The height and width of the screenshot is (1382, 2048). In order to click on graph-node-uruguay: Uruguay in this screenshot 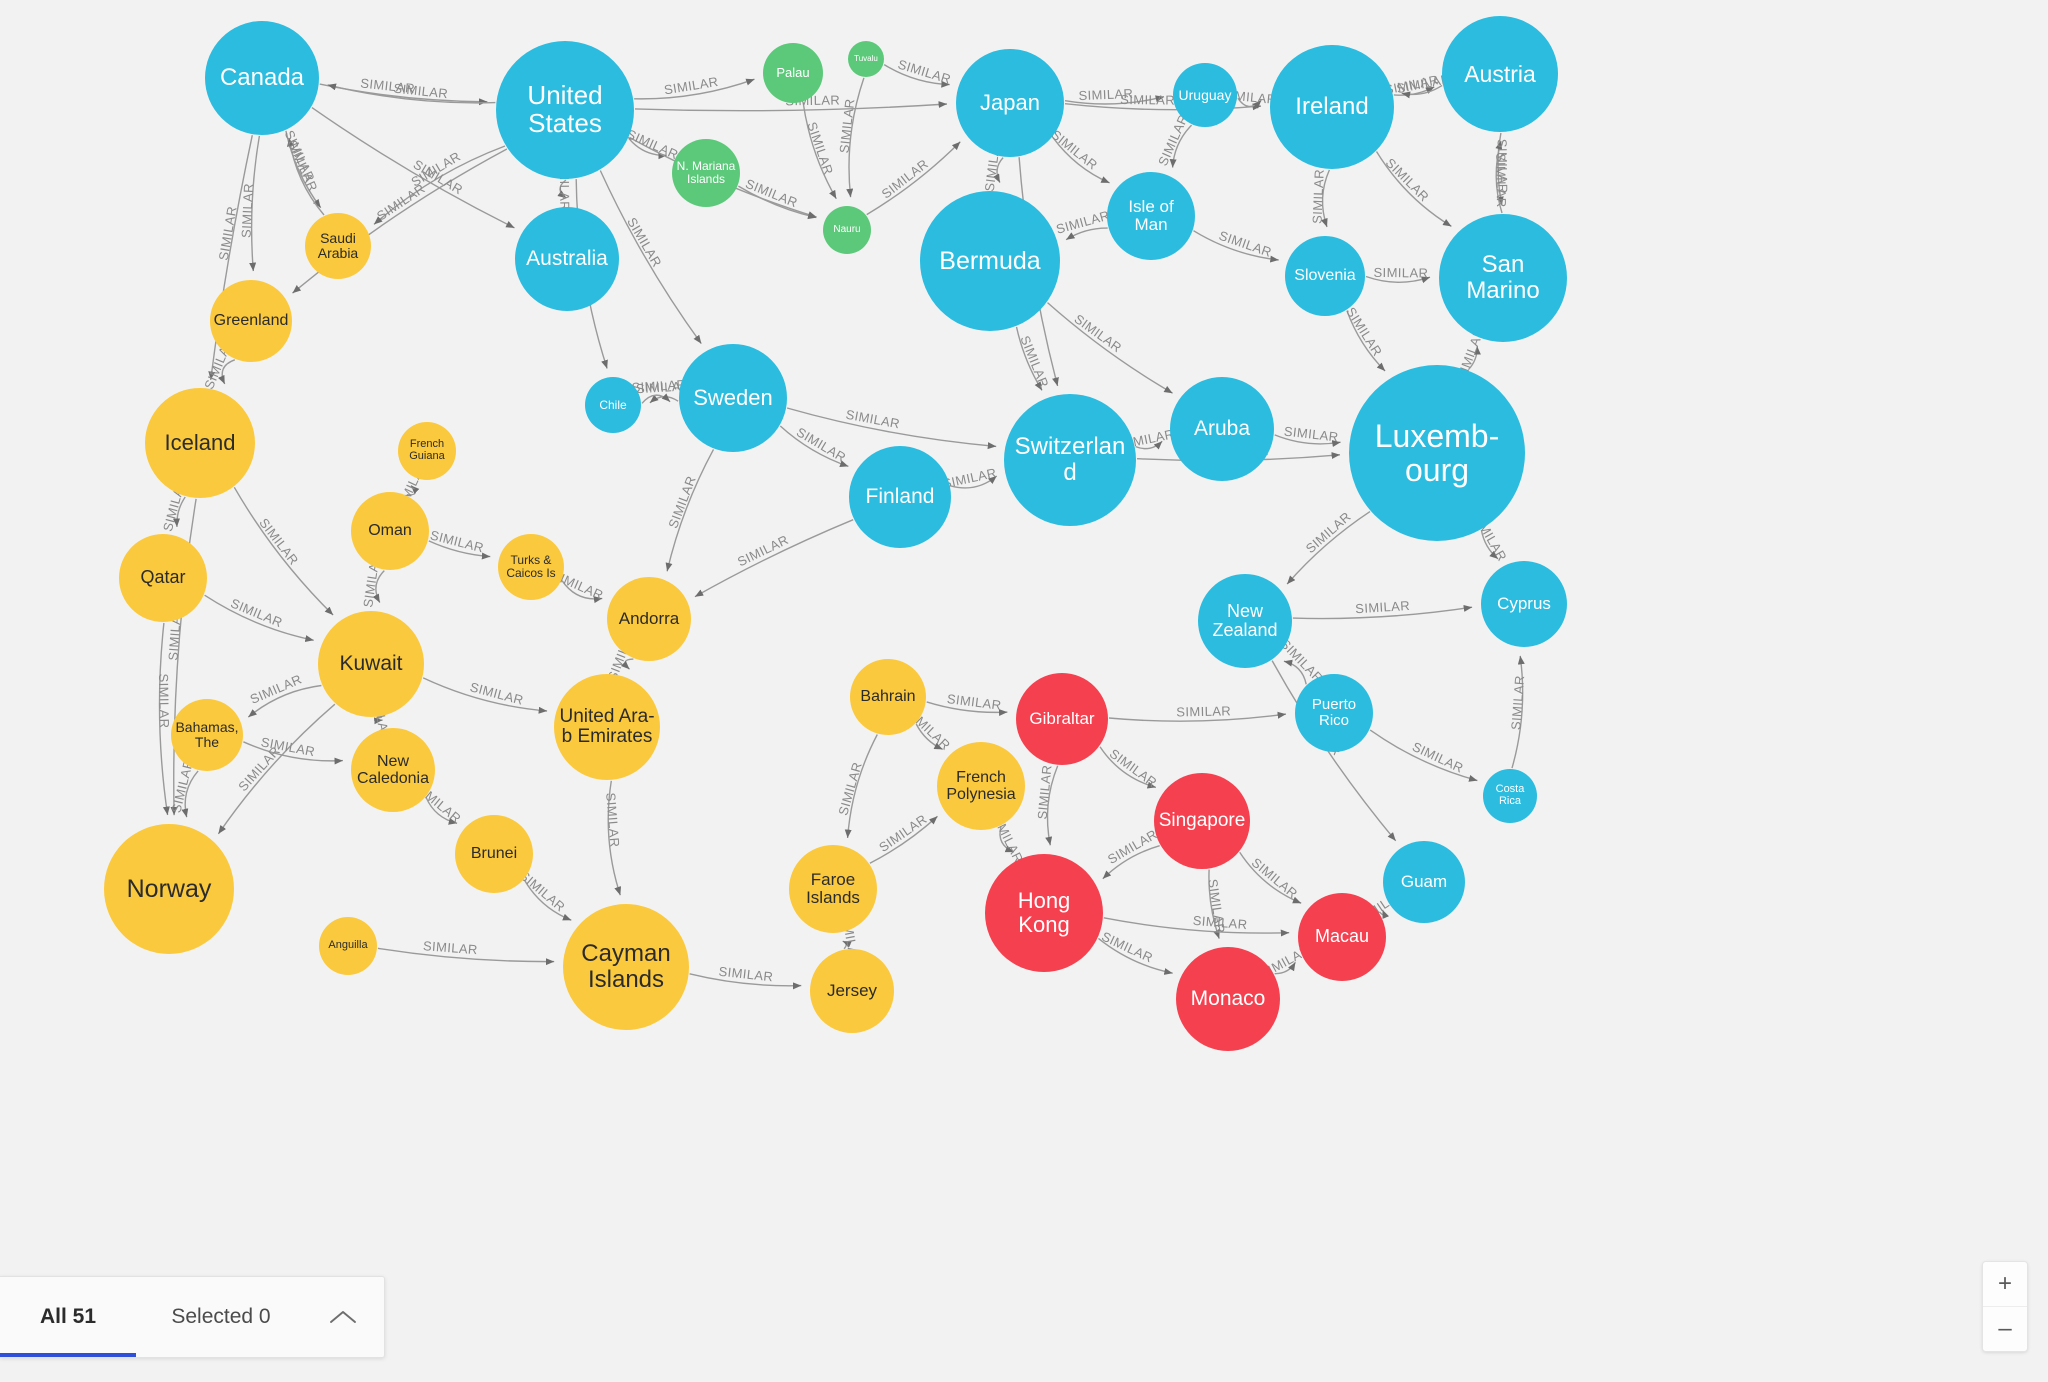, I will do `click(1205, 95)`.